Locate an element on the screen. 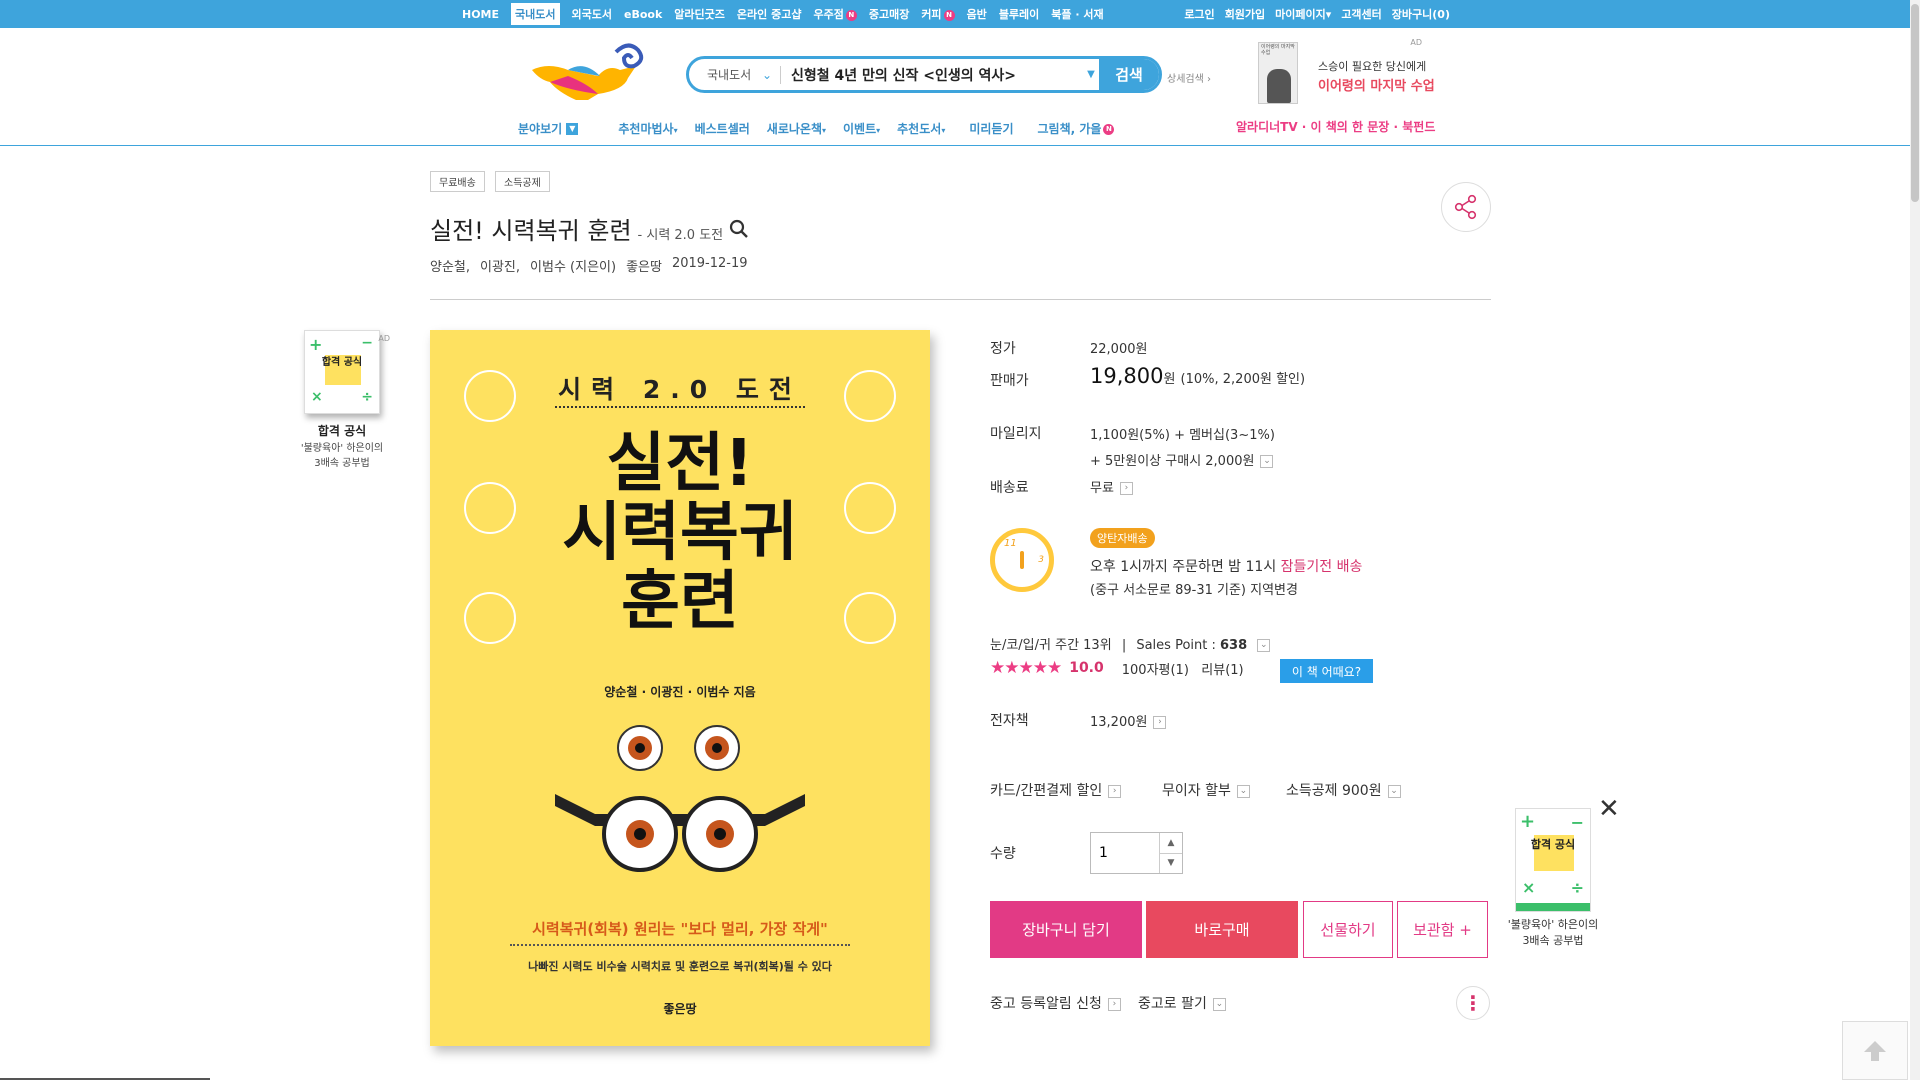  cart-link: 장바구니(0) is located at coordinates (1421, 14).